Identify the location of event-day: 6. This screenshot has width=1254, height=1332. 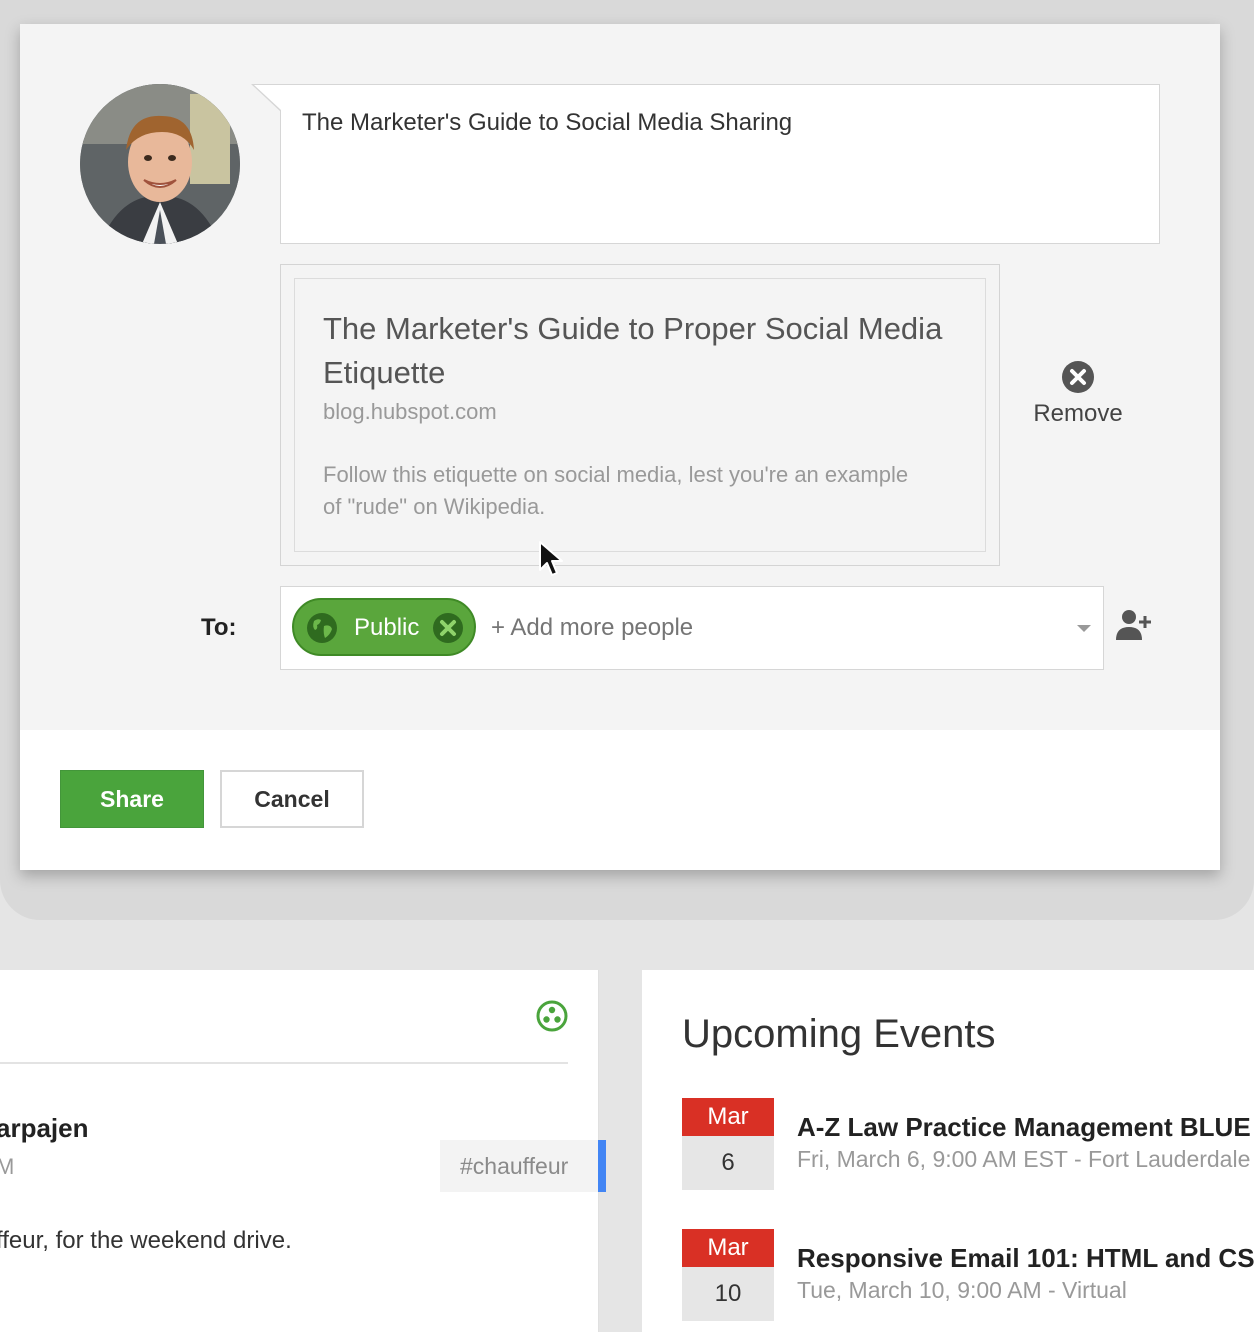
(728, 1163).